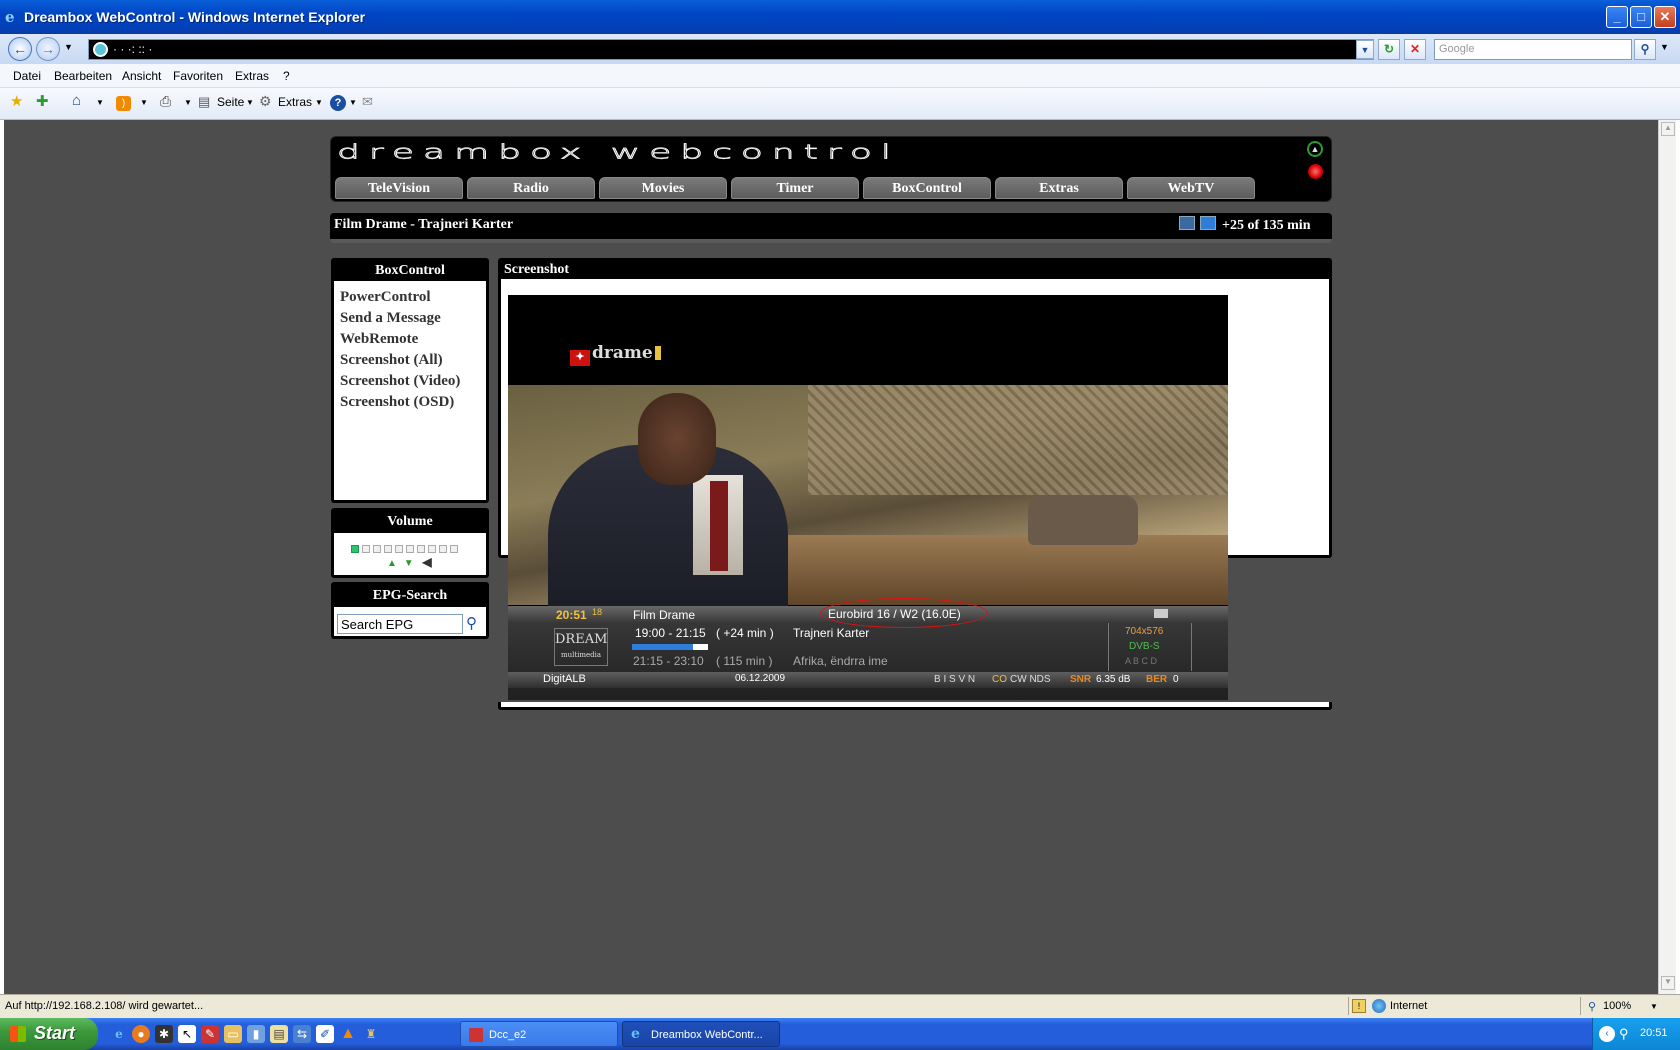 The image size is (1680, 1050). I want to click on volume-level-bar, so click(418, 547).